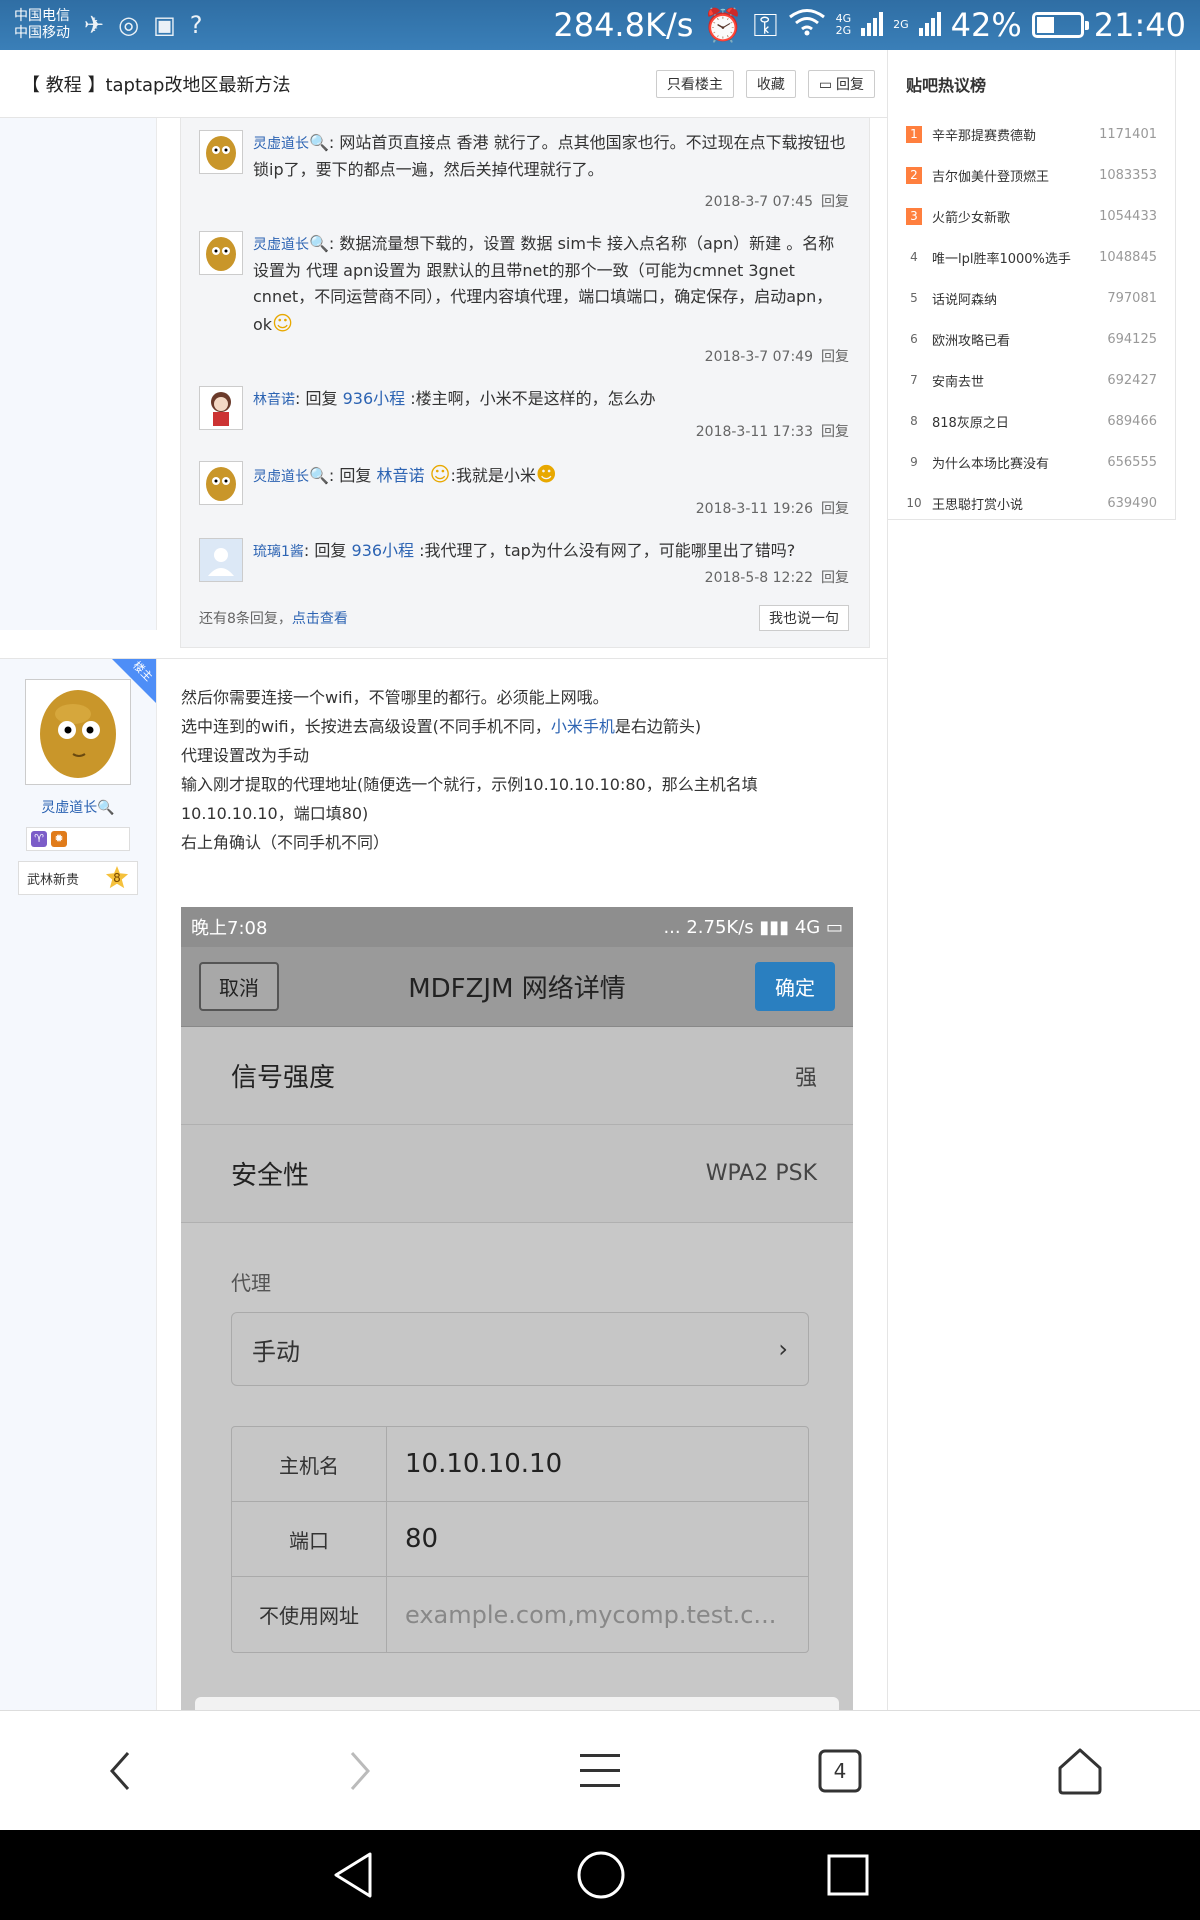 The height and width of the screenshot is (1920, 1200). What do you see at coordinates (517, 1174) in the screenshot?
I see `embedded-security-row: 安全性 WPA2 PSK` at bounding box center [517, 1174].